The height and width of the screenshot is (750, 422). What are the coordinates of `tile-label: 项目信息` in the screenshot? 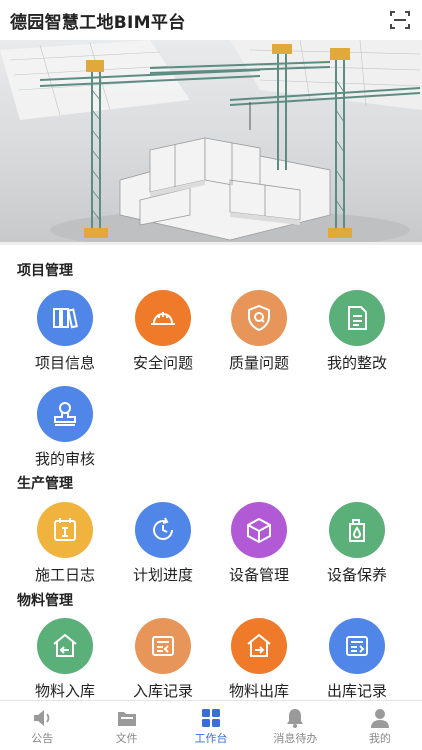 It's located at (64, 363).